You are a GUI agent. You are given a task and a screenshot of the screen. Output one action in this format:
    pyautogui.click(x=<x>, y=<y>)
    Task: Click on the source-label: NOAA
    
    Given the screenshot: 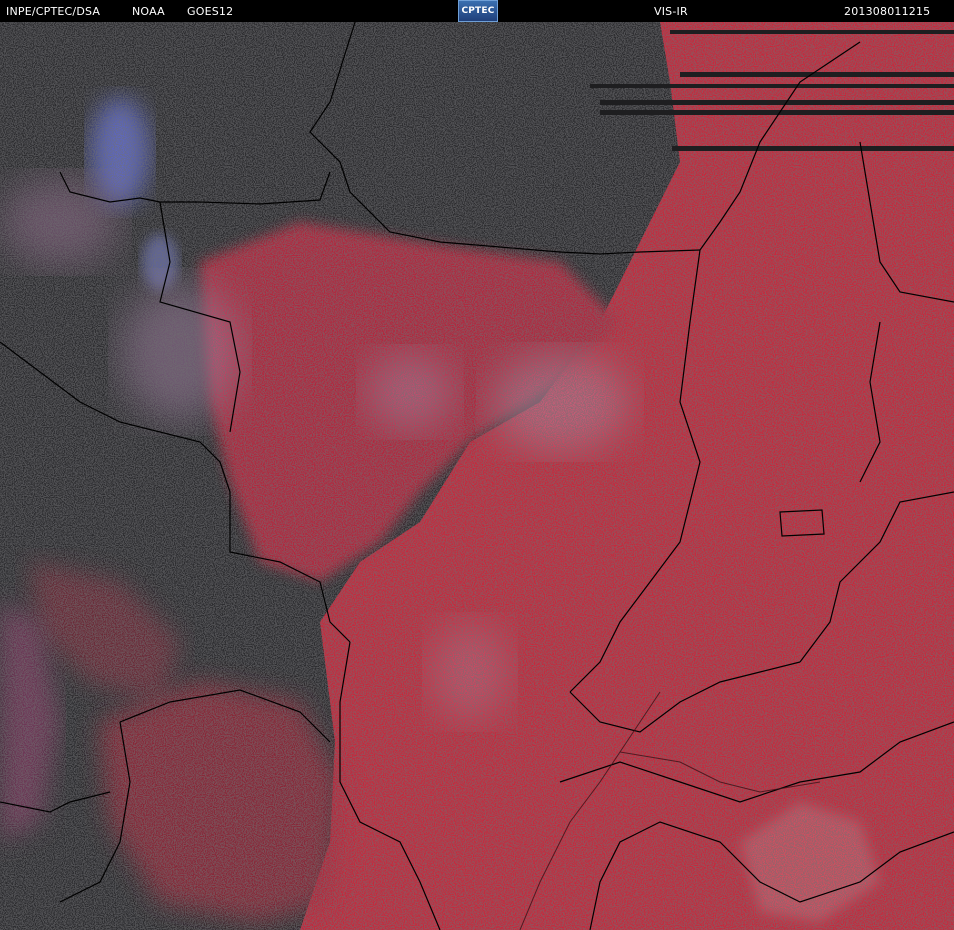 What is the action you would take?
    pyautogui.click(x=148, y=11)
    